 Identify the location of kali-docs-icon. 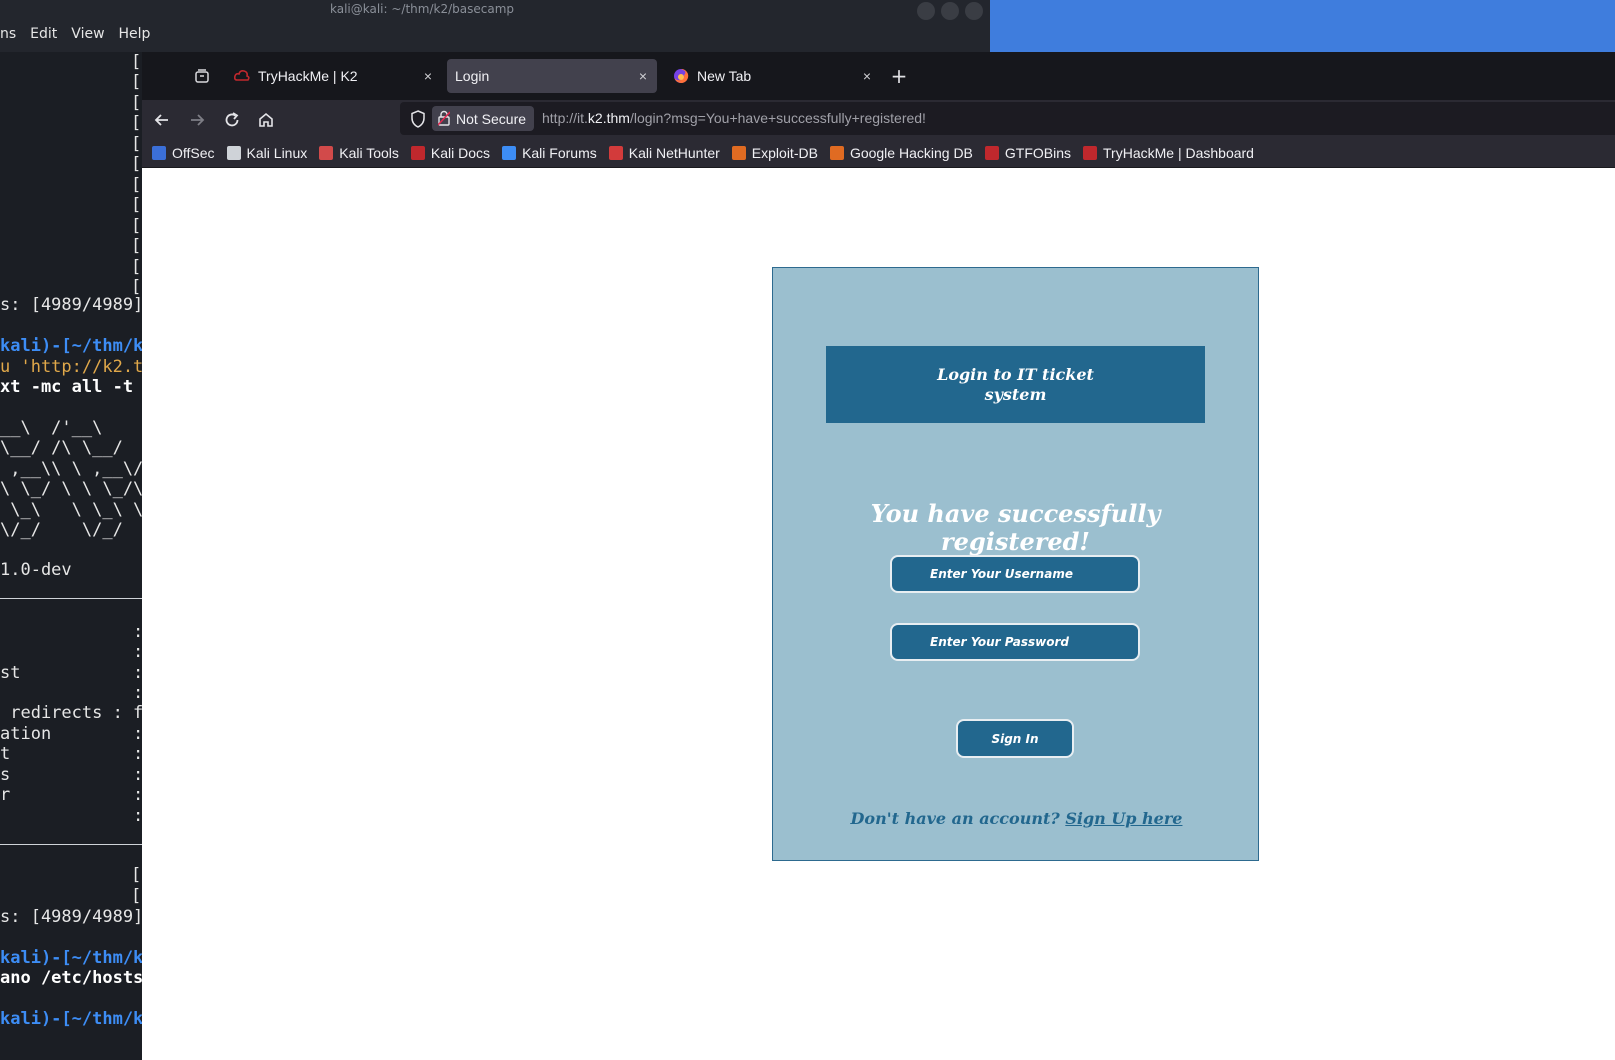
(417, 152).